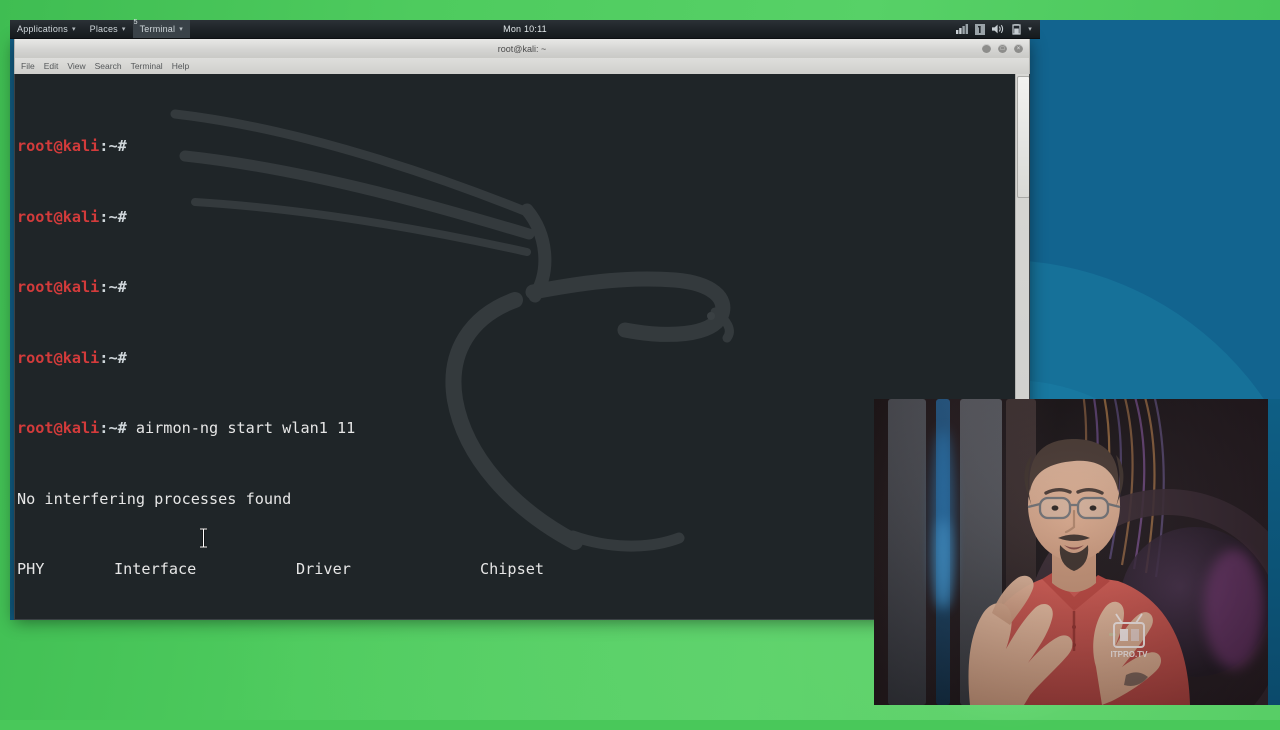  What do you see at coordinates (986, 48) in the screenshot?
I see `minimize-button` at bounding box center [986, 48].